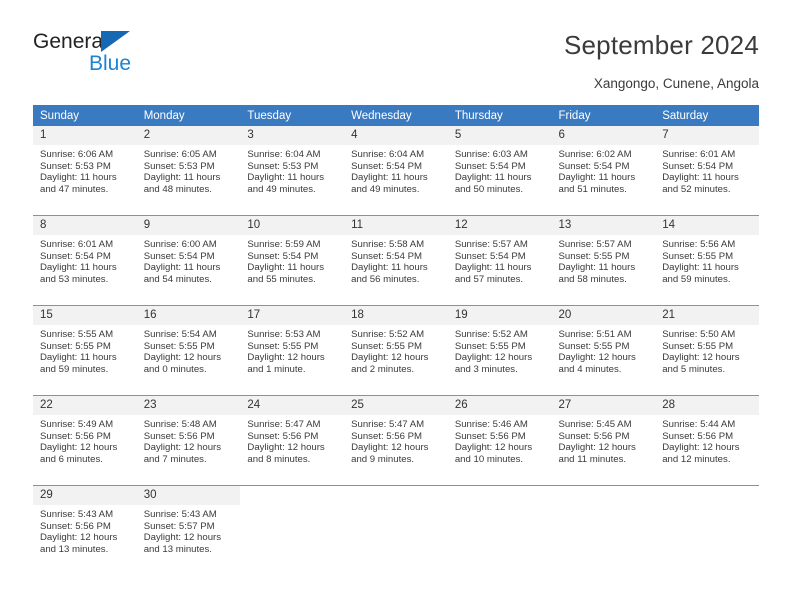 This screenshot has width=792, height=612. What do you see at coordinates (491, 424) in the screenshot?
I see `sunrise-text: Sunrise: 5:46 AM` at bounding box center [491, 424].